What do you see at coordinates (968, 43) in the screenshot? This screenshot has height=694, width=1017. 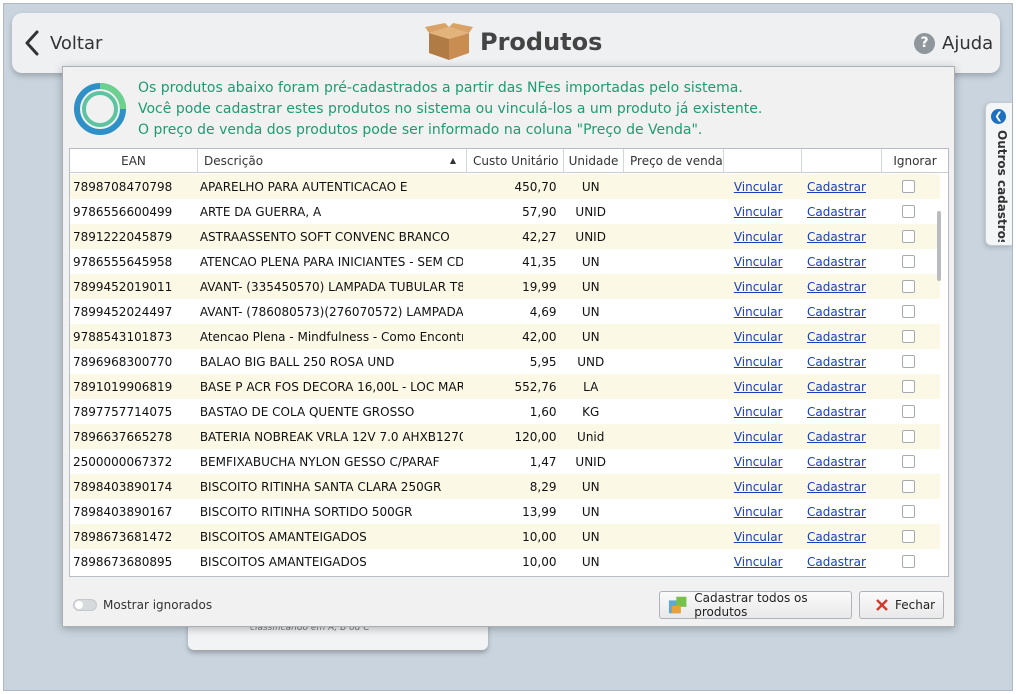 I see `help-label: Ajuda` at bounding box center [968, 43].